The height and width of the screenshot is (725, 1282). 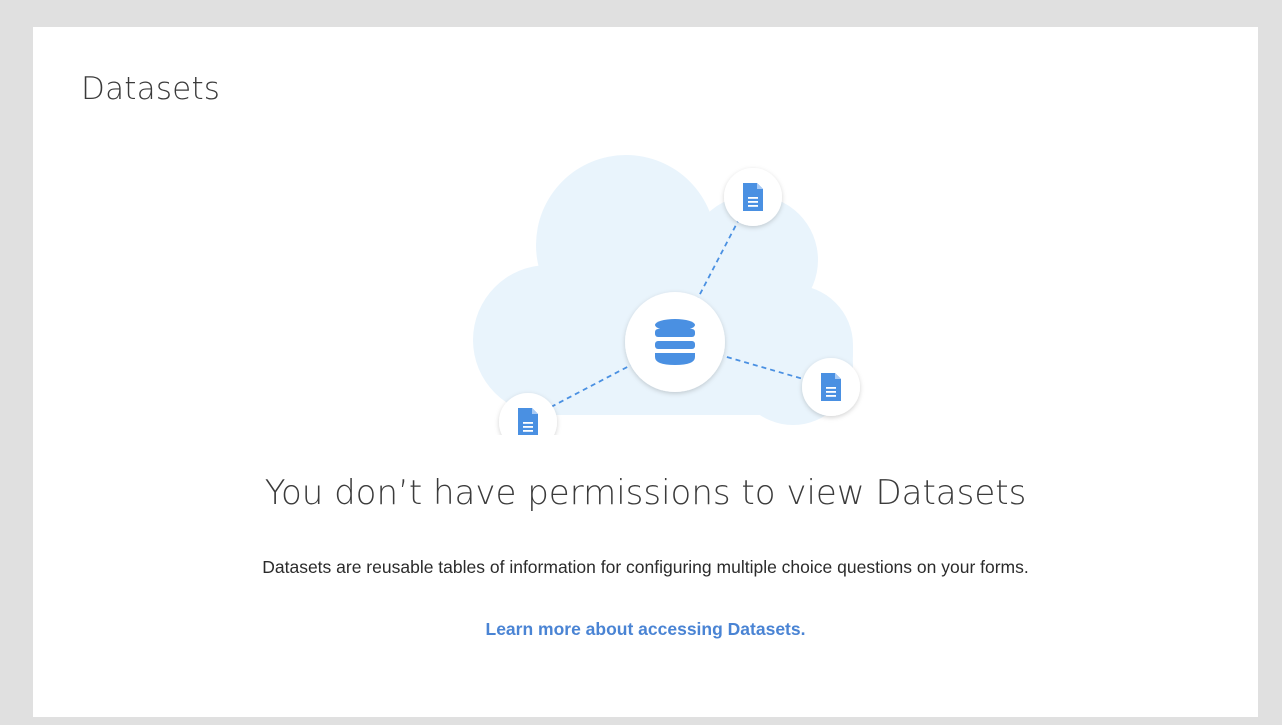 What do you see at coordinates (151, 89) in the screenshot?
I see `page-title: Datasets` at bounding box center [151, 89].